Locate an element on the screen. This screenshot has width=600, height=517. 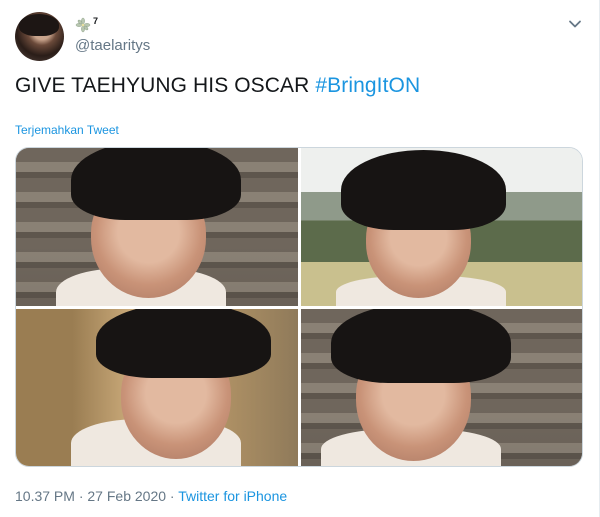
tweet-text: GIVE TAEHYUNG HIS OSCAR #BringItON is located at coordinates (217, 86).